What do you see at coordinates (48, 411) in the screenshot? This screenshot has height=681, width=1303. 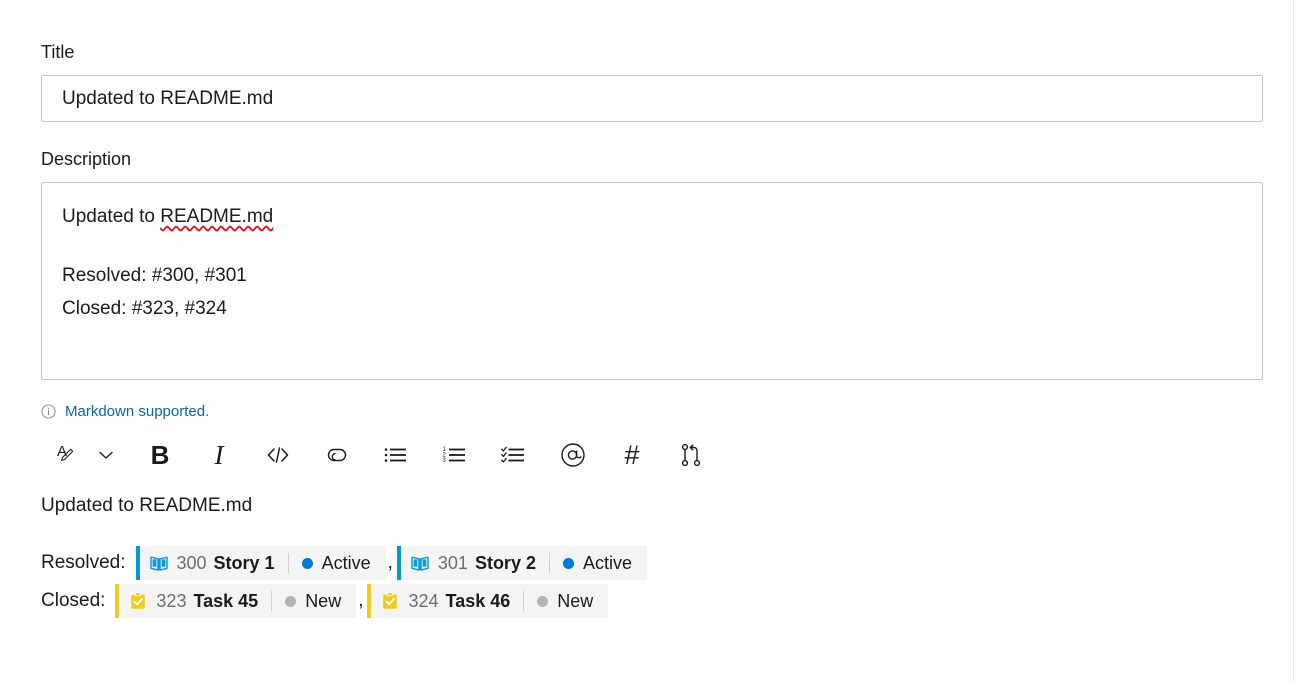 I see `info-circle-icon` at bounding box center [48, 411].